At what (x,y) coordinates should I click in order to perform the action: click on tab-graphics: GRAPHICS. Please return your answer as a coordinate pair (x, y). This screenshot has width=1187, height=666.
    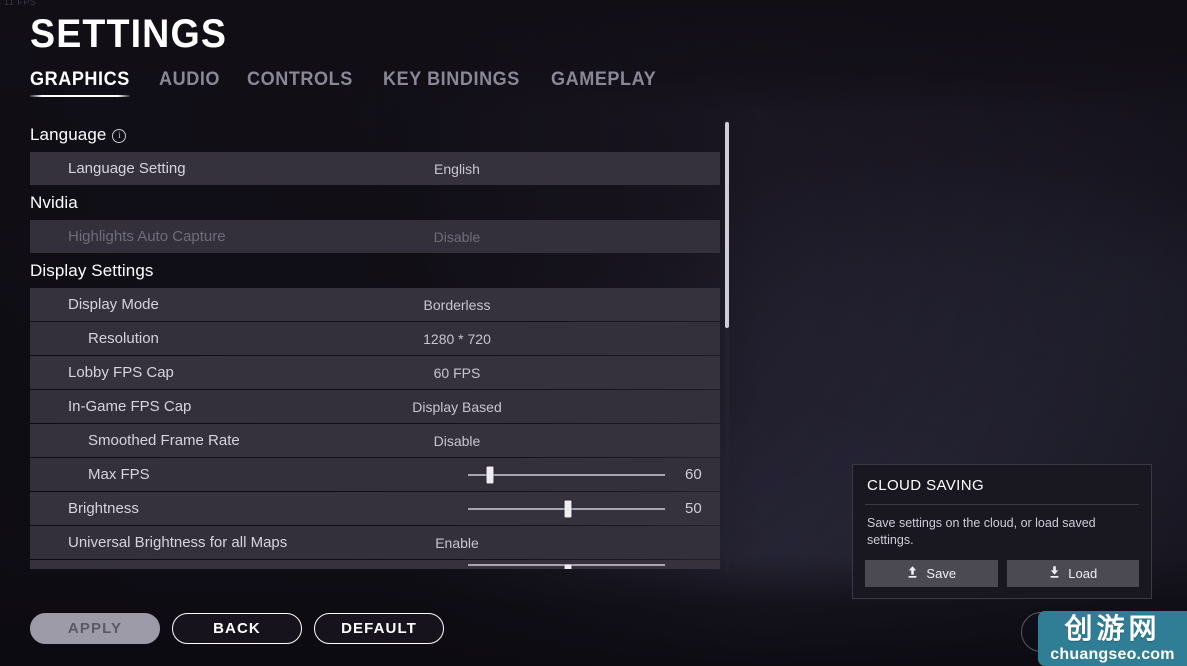
    Looking at the image, I should click on (80, 84).